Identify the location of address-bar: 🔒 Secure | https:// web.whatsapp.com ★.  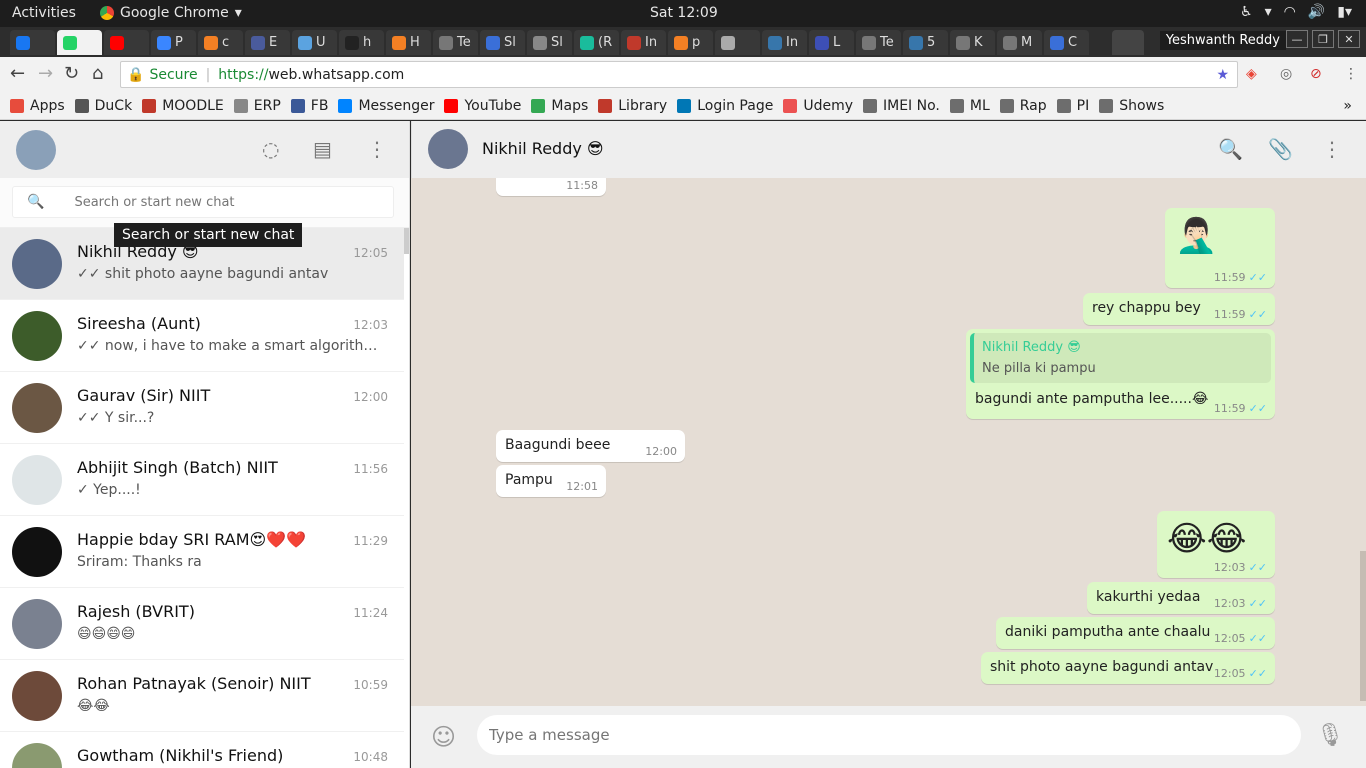
(679, 74).